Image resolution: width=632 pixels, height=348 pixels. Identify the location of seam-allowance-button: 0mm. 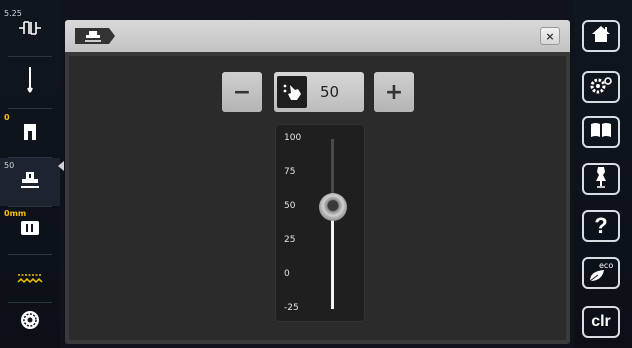
(30, 230).